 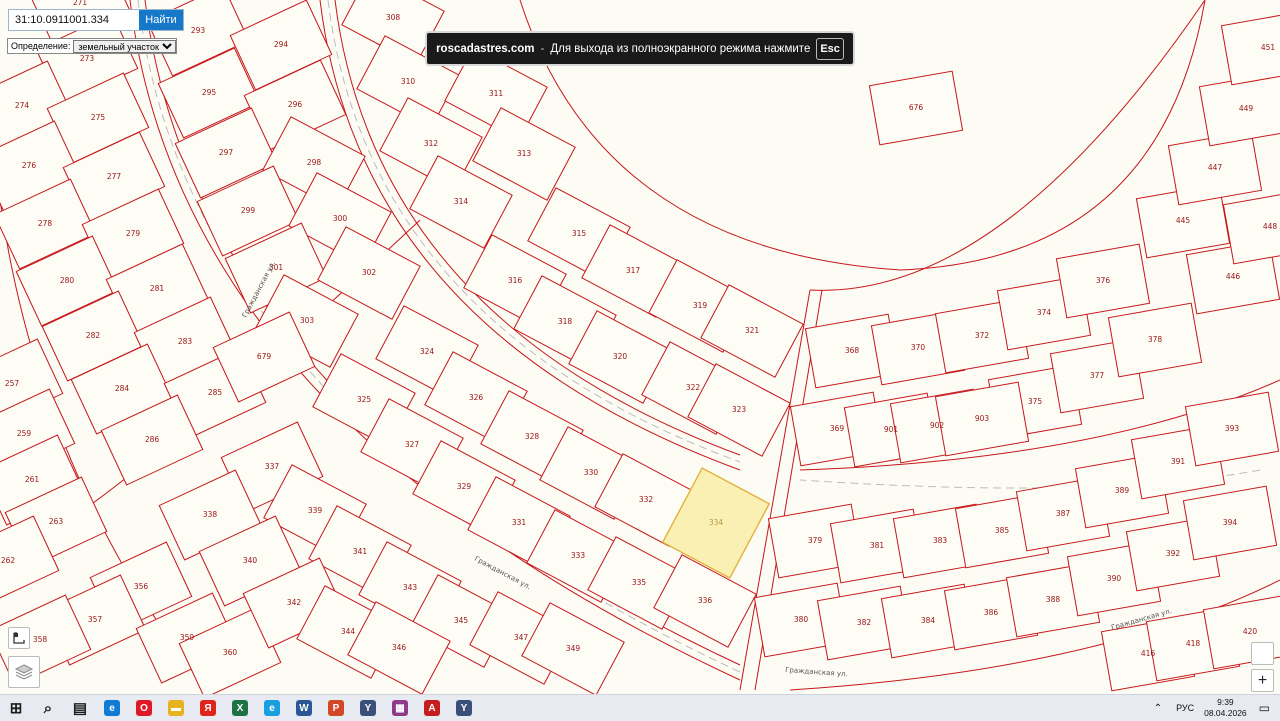 What do you see at coordinates (80, 708) in the screenshot?
I see `task-view-icon: ▤` at bounding box center [80, 708].